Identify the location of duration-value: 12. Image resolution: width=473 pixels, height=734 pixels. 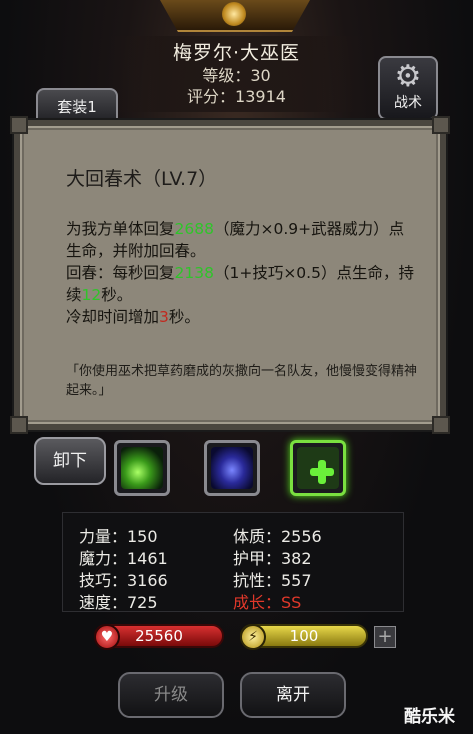
(91, 295).